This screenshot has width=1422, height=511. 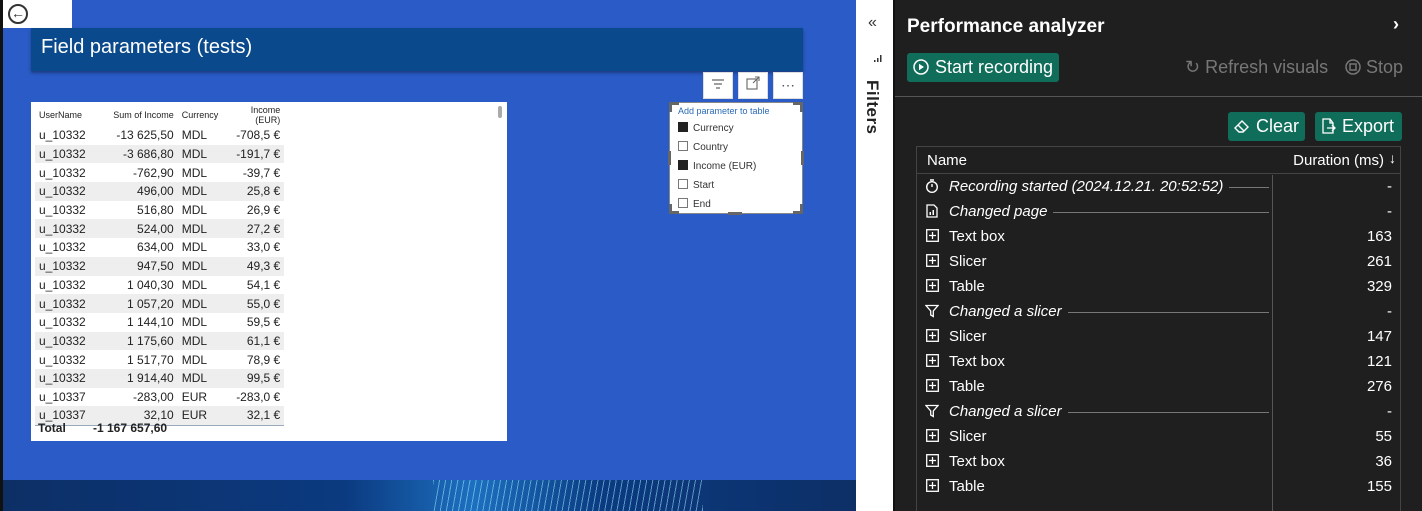 I want to click on table-row: u_10332 -3 686,80 MDL -191,7 €, so click(x=160, y=154).